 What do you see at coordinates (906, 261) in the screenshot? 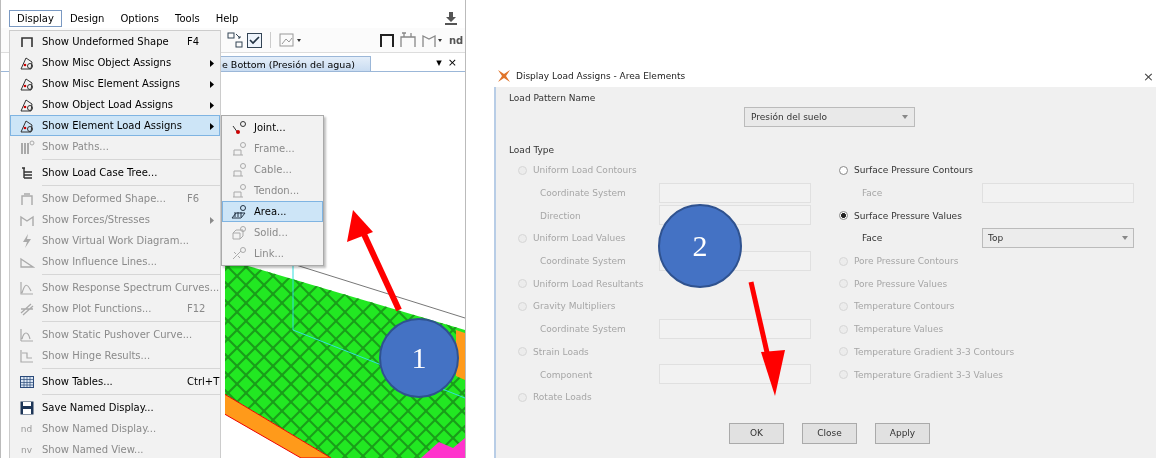
I see `radio-label: Pore Pressure Contours` at bounding box center [906, 261].